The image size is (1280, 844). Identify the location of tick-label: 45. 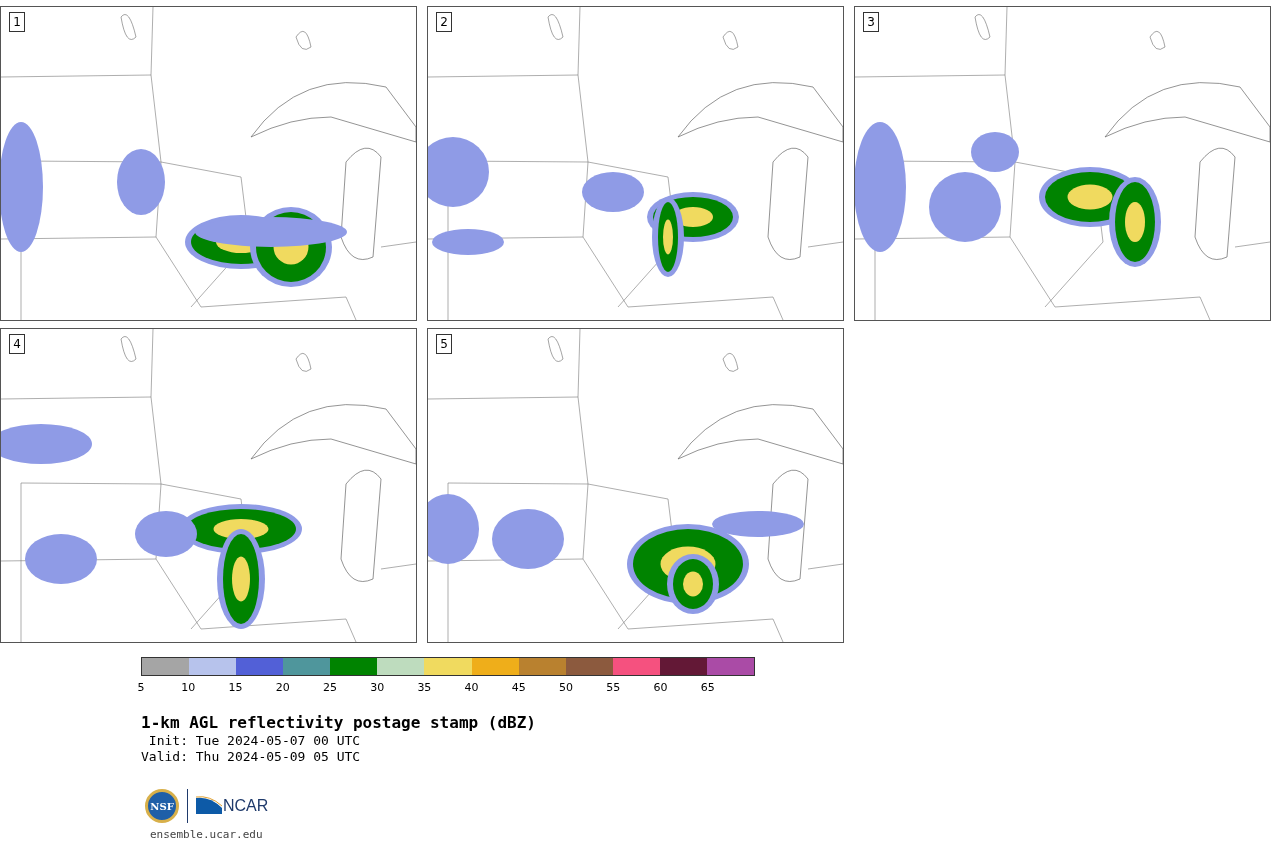
(518, 687).